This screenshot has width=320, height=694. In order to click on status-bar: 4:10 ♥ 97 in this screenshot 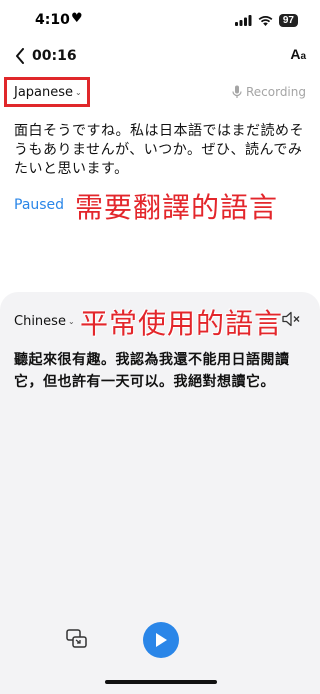, I will do `click(160, 20)`.